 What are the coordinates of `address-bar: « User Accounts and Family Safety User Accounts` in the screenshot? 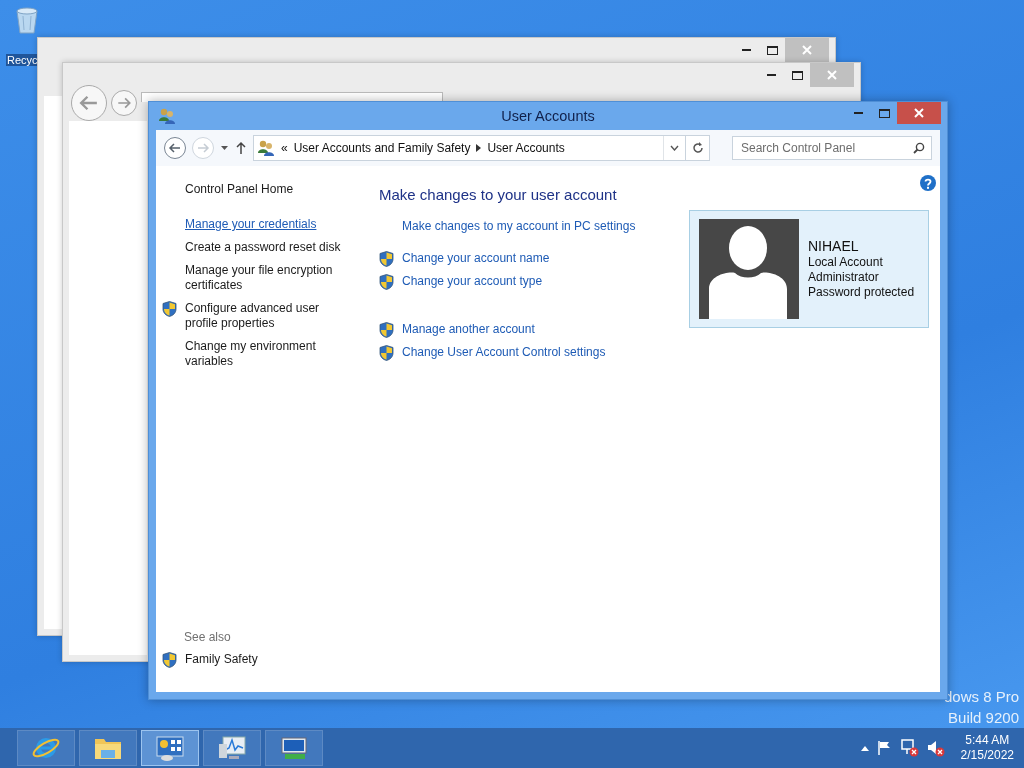 It's located at (469, 148).